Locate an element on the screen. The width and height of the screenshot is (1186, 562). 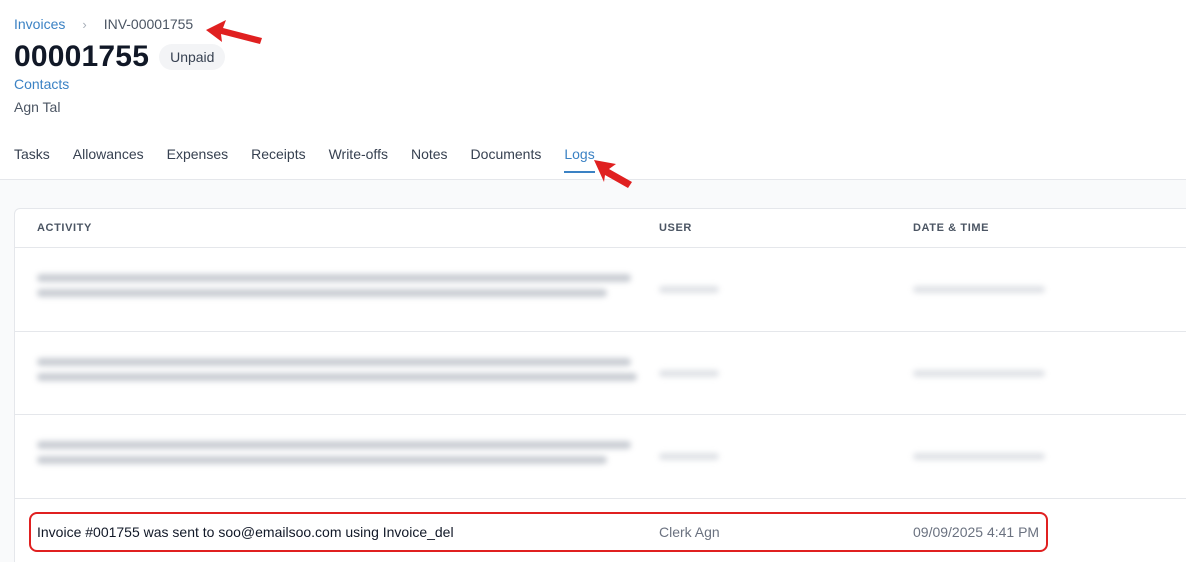
breadcrumb: Invoices › INV-00001755 is located at coordinates (103, 24).